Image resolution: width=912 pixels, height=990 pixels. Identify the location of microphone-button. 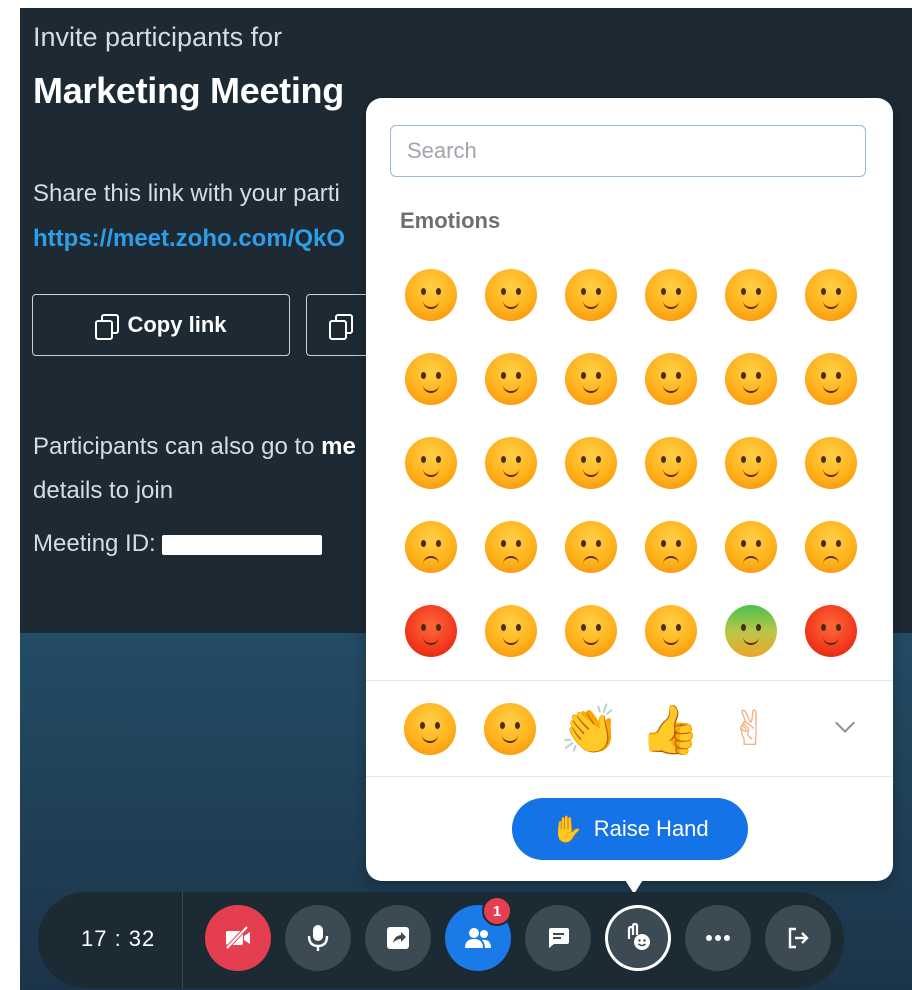
(318, 938).